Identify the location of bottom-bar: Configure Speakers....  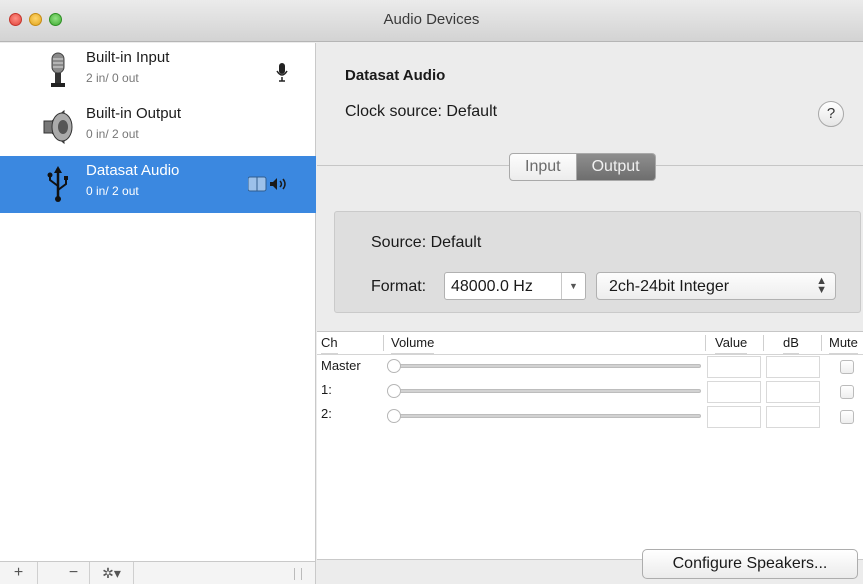
(590, 566).